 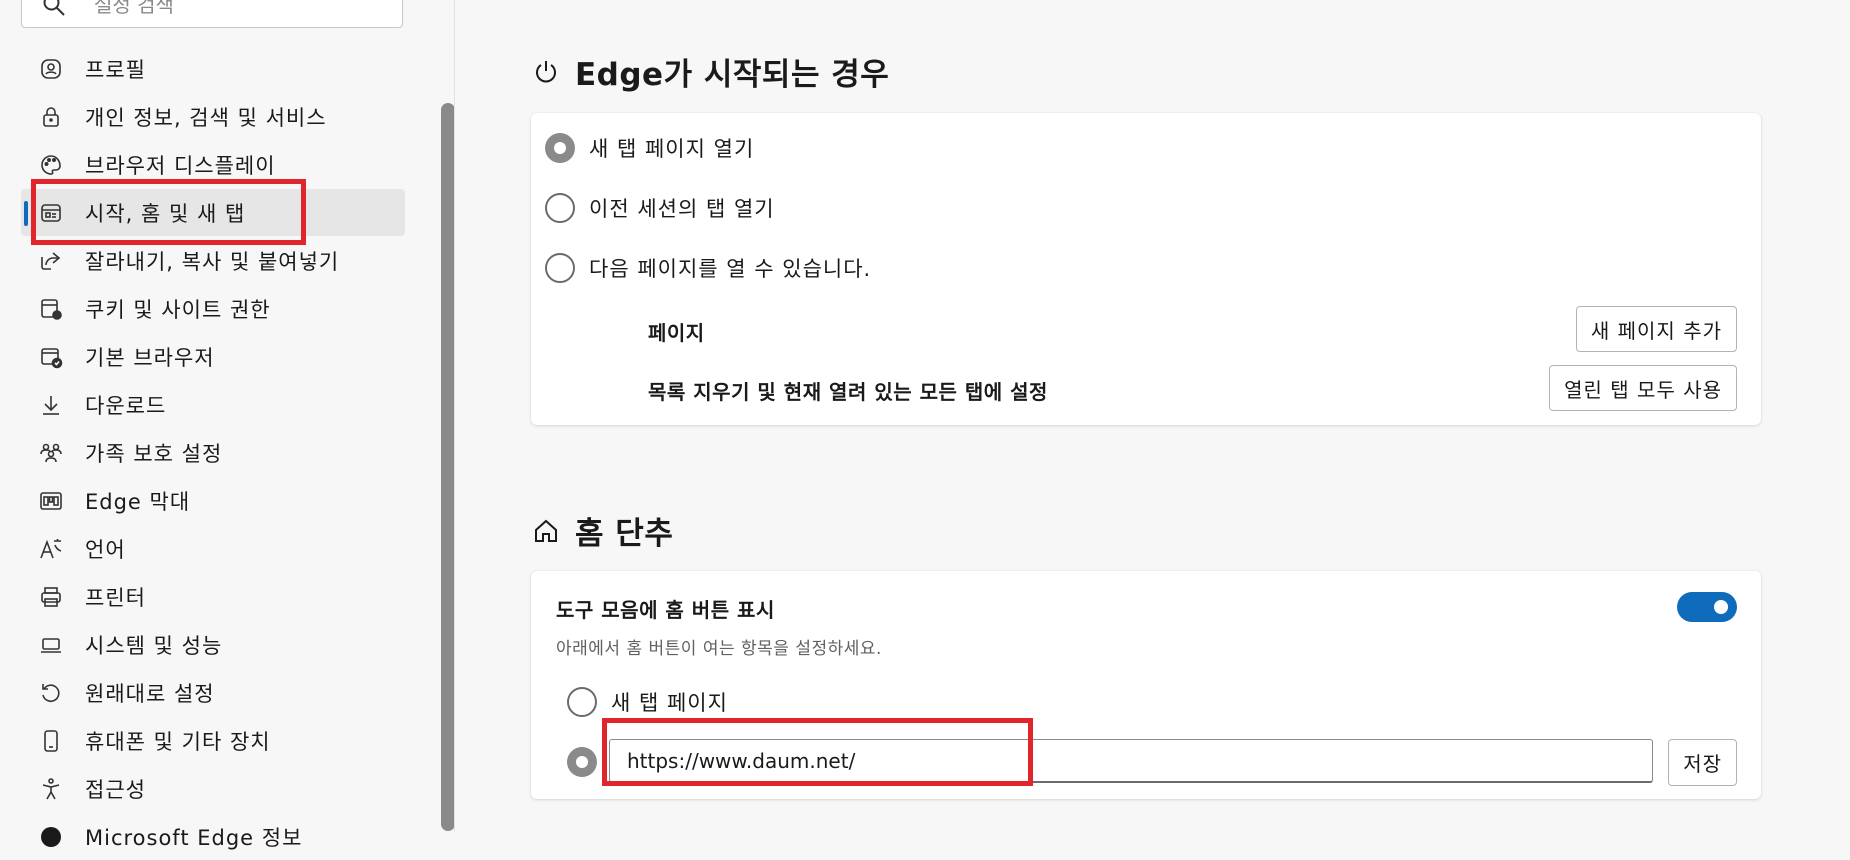 I want to click on show-home-button-toggle, so click(x=1707, y=607).